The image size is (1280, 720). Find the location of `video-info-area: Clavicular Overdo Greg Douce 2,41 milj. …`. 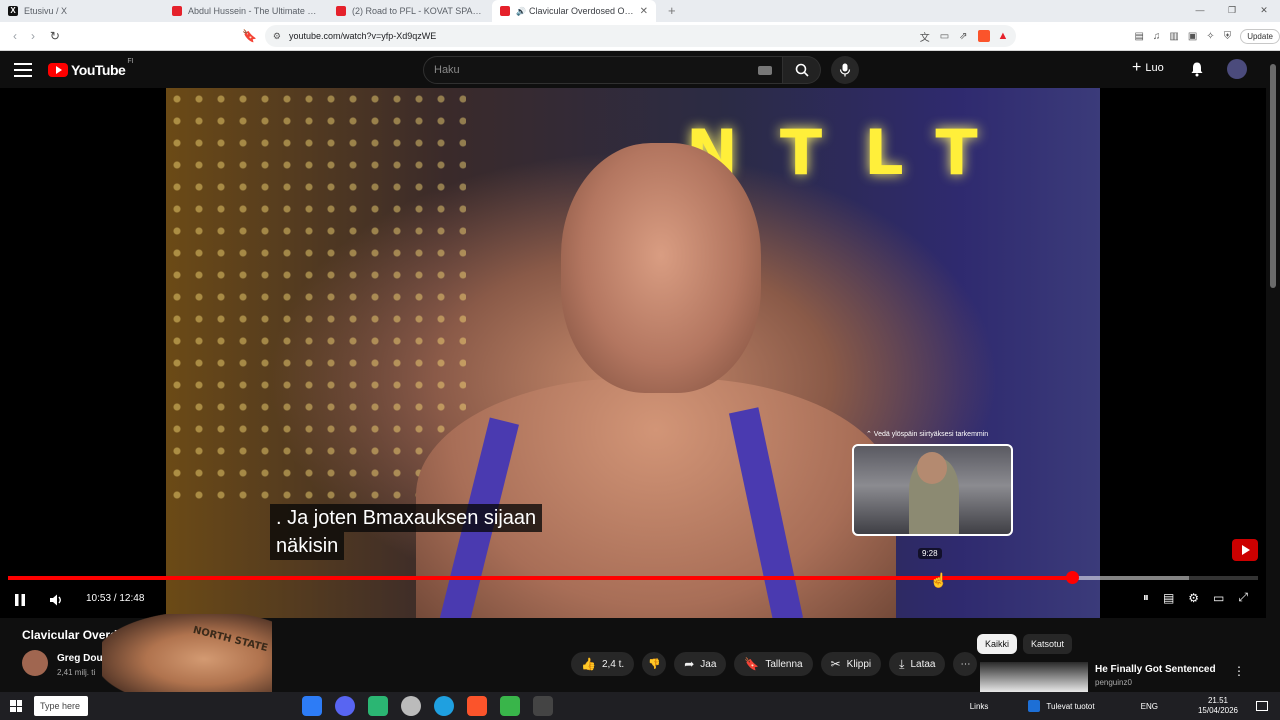

video-info-area: Clavicular Overdo Greg Douce 2,41 milj. … is located at coordinates (633, 655).